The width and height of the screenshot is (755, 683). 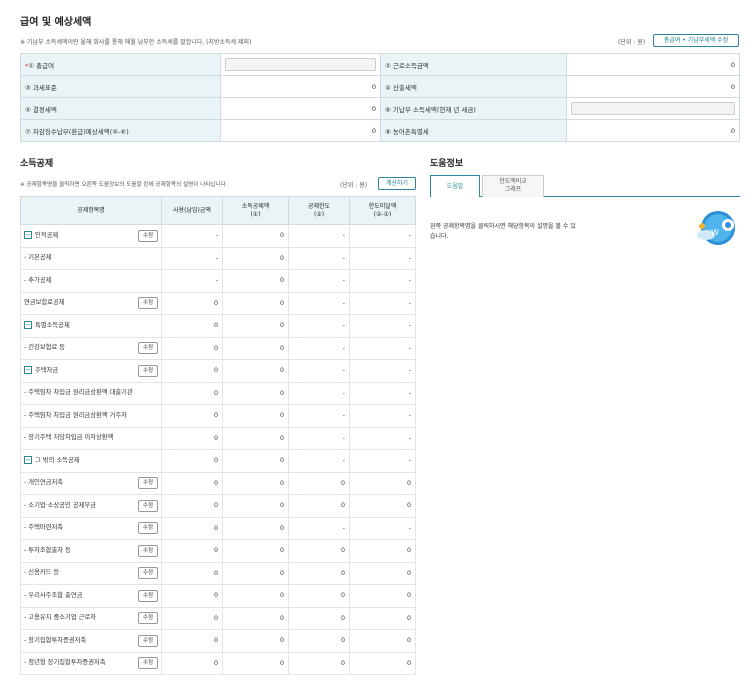 I want to click on col-header-deduction: 소득공제액 (①), so click(x=255, y=210).